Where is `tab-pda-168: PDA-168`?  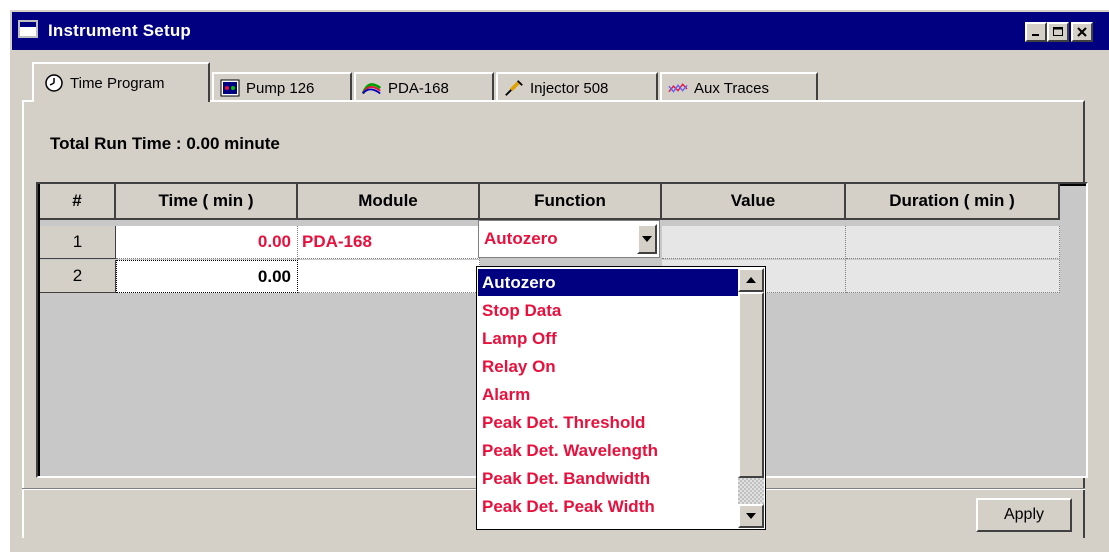 tab-pda-168: PDA-168 is located at coordinates (424, 87).